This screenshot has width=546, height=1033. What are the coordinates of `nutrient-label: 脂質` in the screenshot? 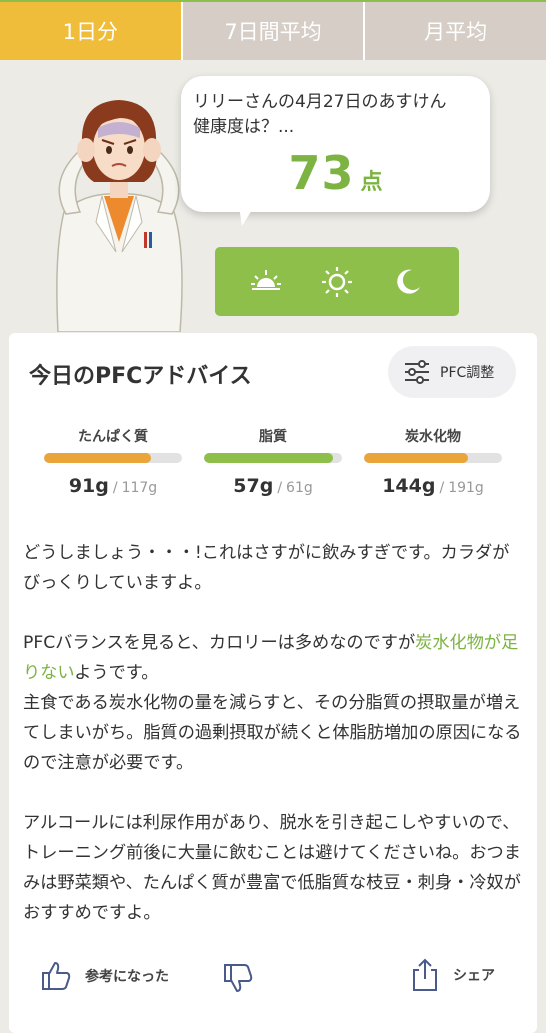 It's located at (273, 437).